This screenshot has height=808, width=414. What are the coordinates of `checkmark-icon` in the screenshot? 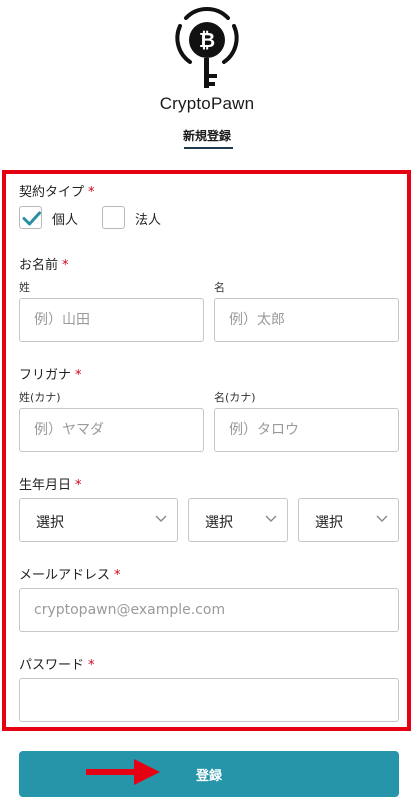 It's located at (31, 218).